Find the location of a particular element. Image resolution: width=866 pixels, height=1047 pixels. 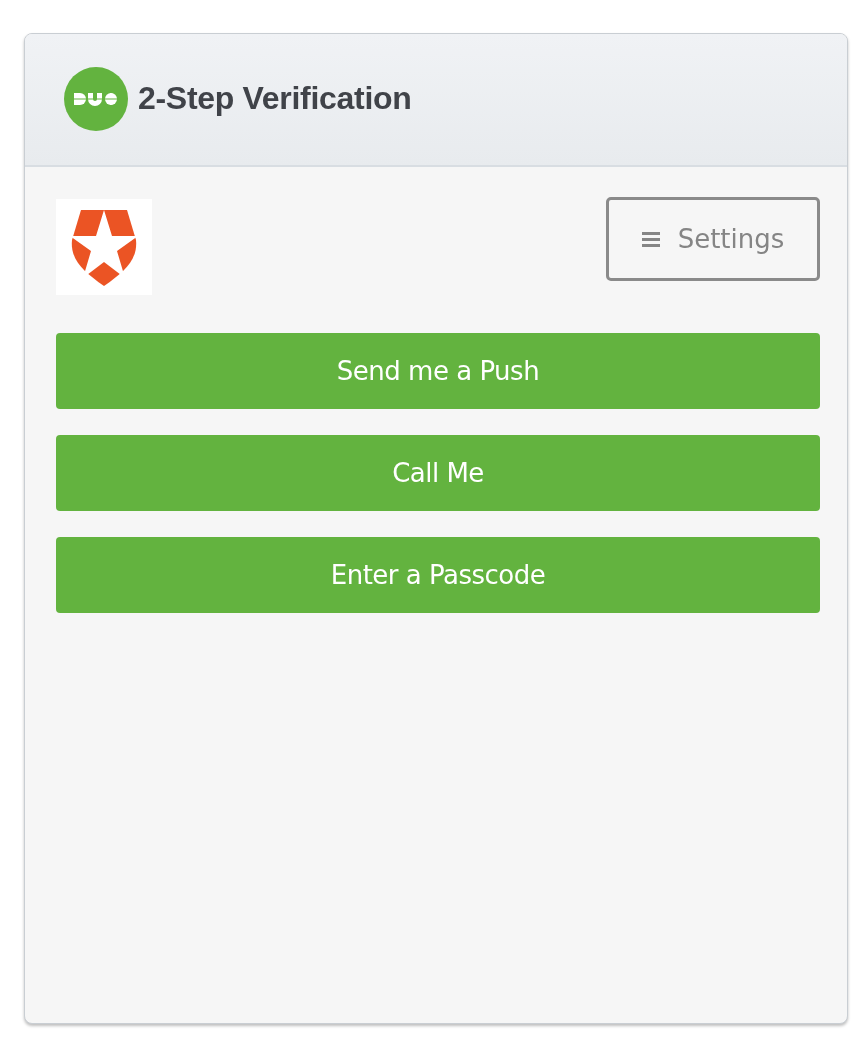

logo-icon is located at coordinates (96, 98).